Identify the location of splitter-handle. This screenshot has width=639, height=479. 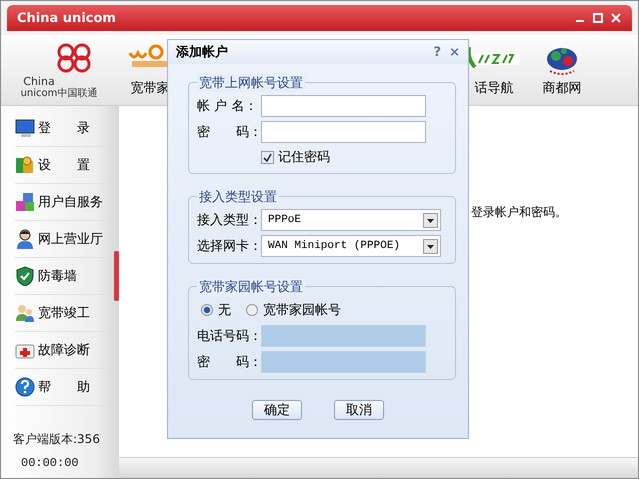
(116, 276).